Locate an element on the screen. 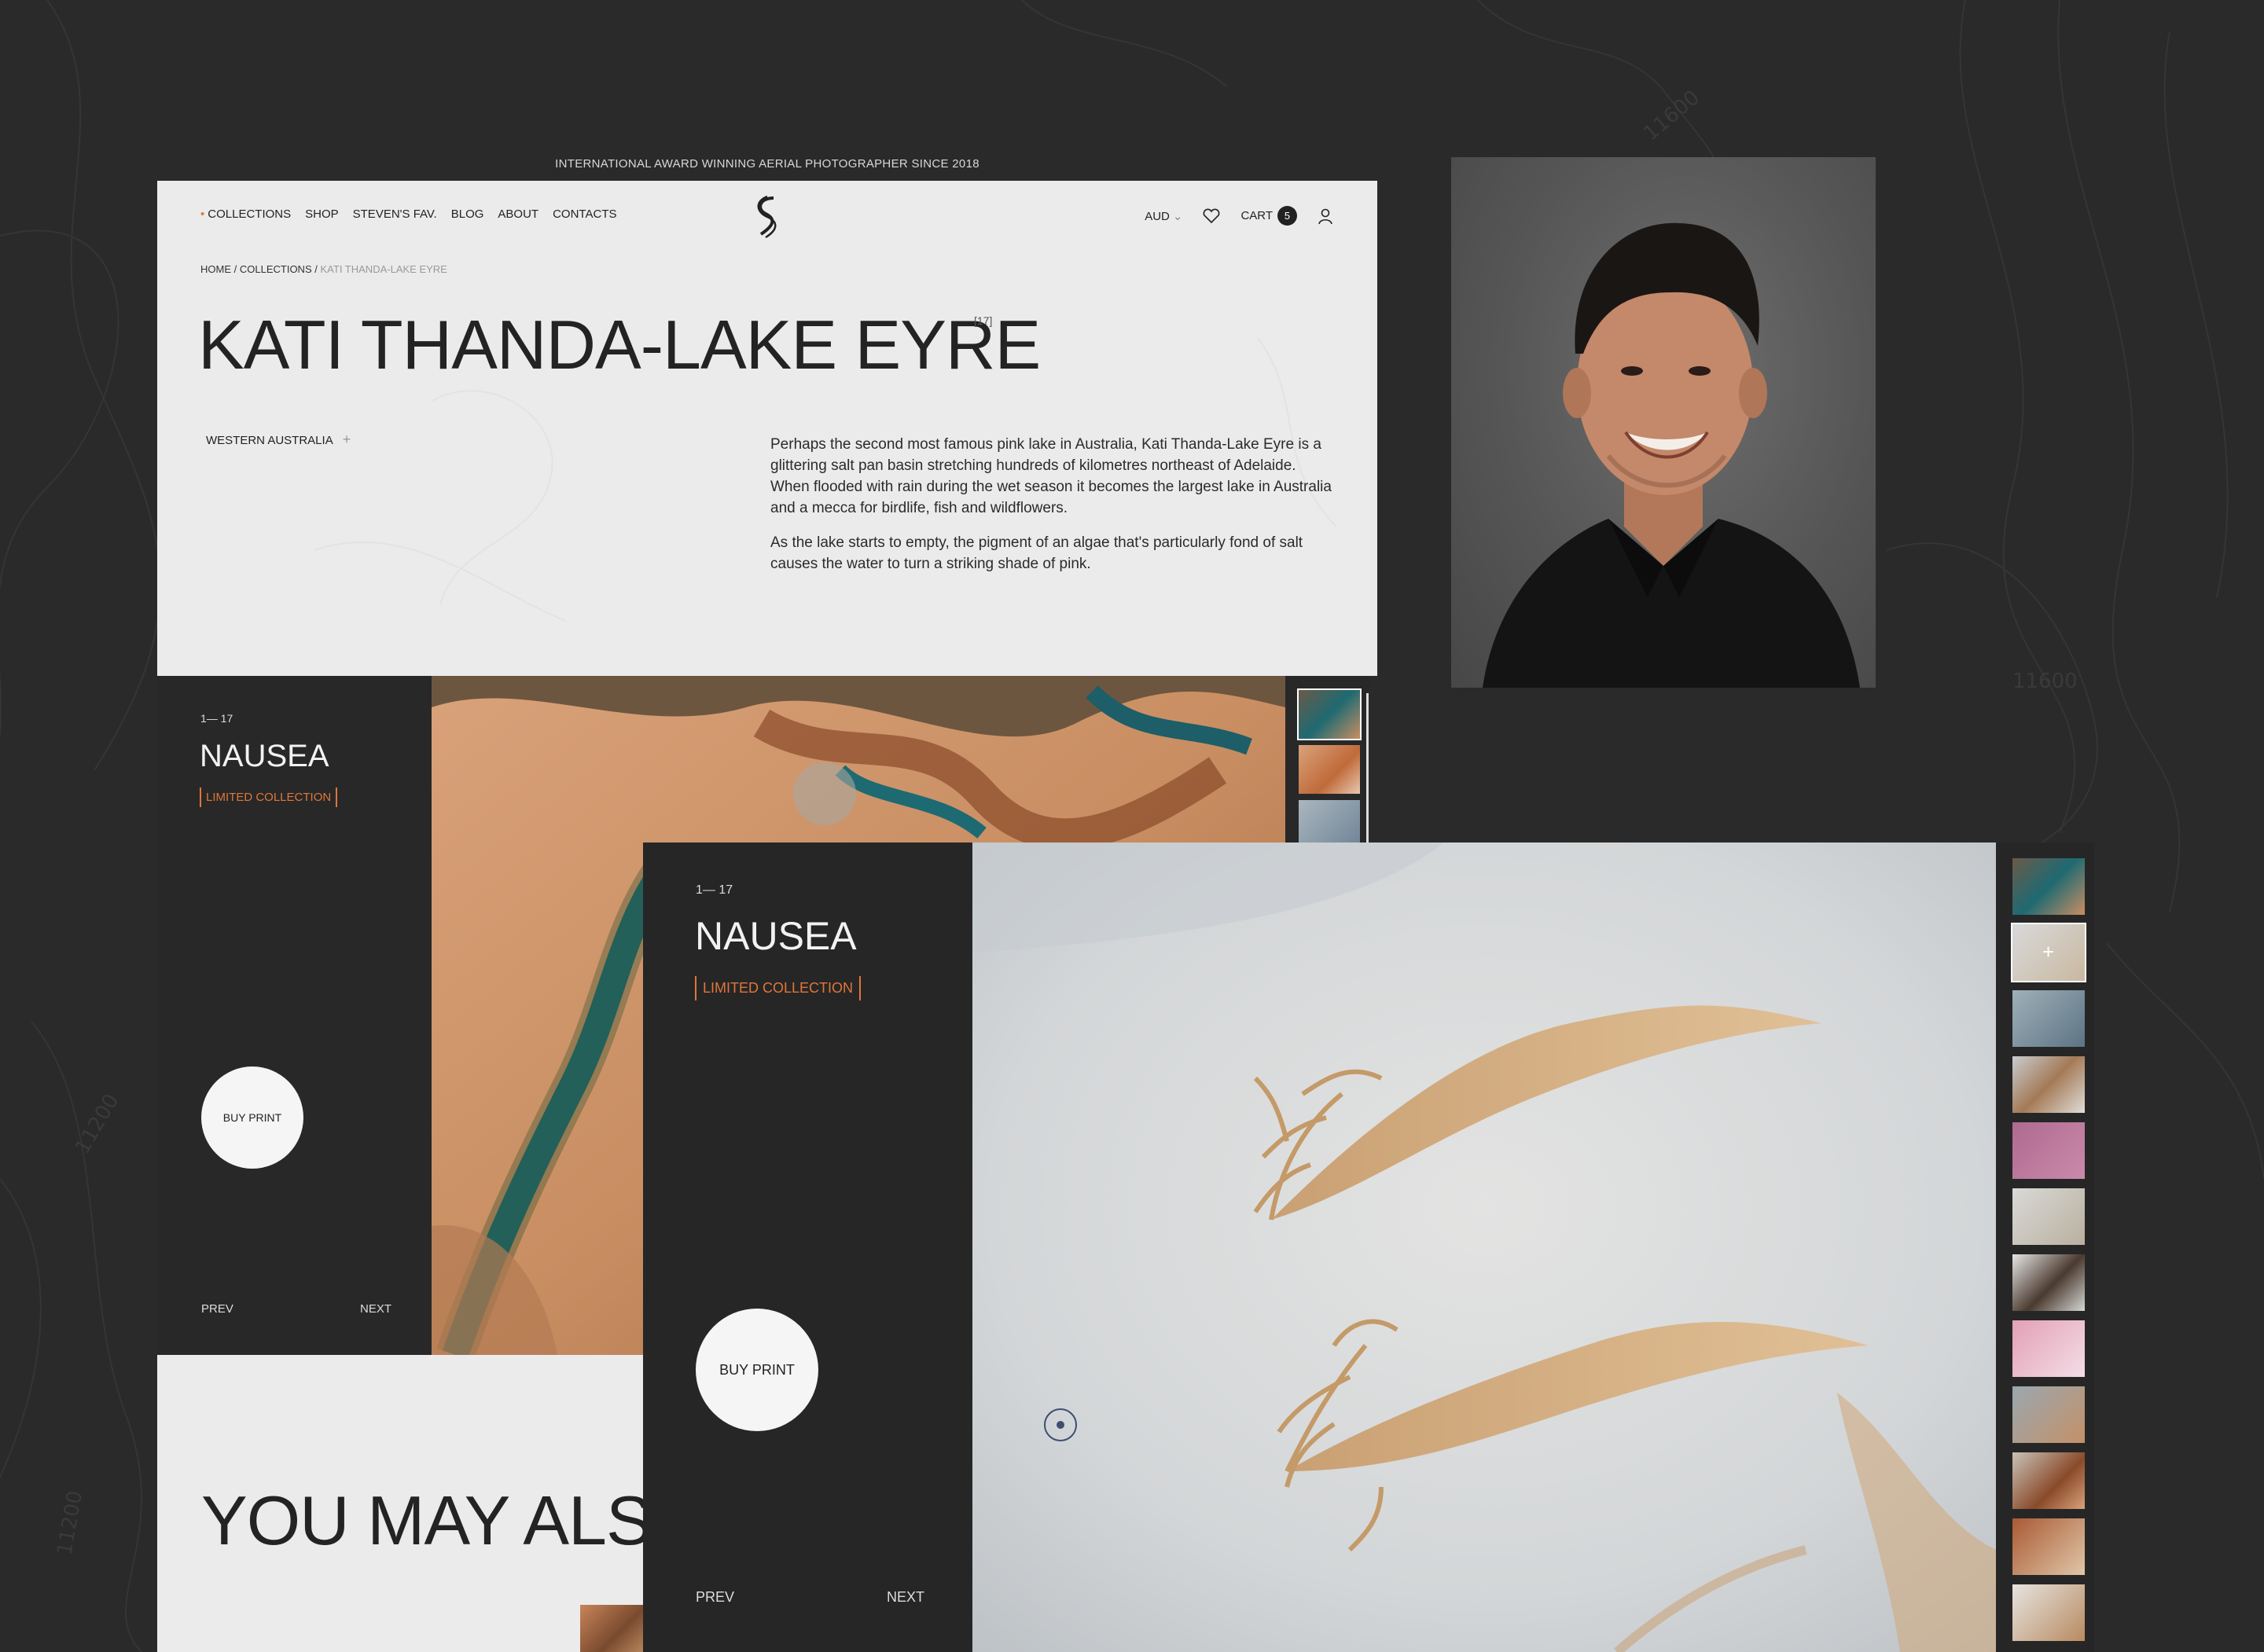  cart-label: CART is located at coordinates (1256, 216).